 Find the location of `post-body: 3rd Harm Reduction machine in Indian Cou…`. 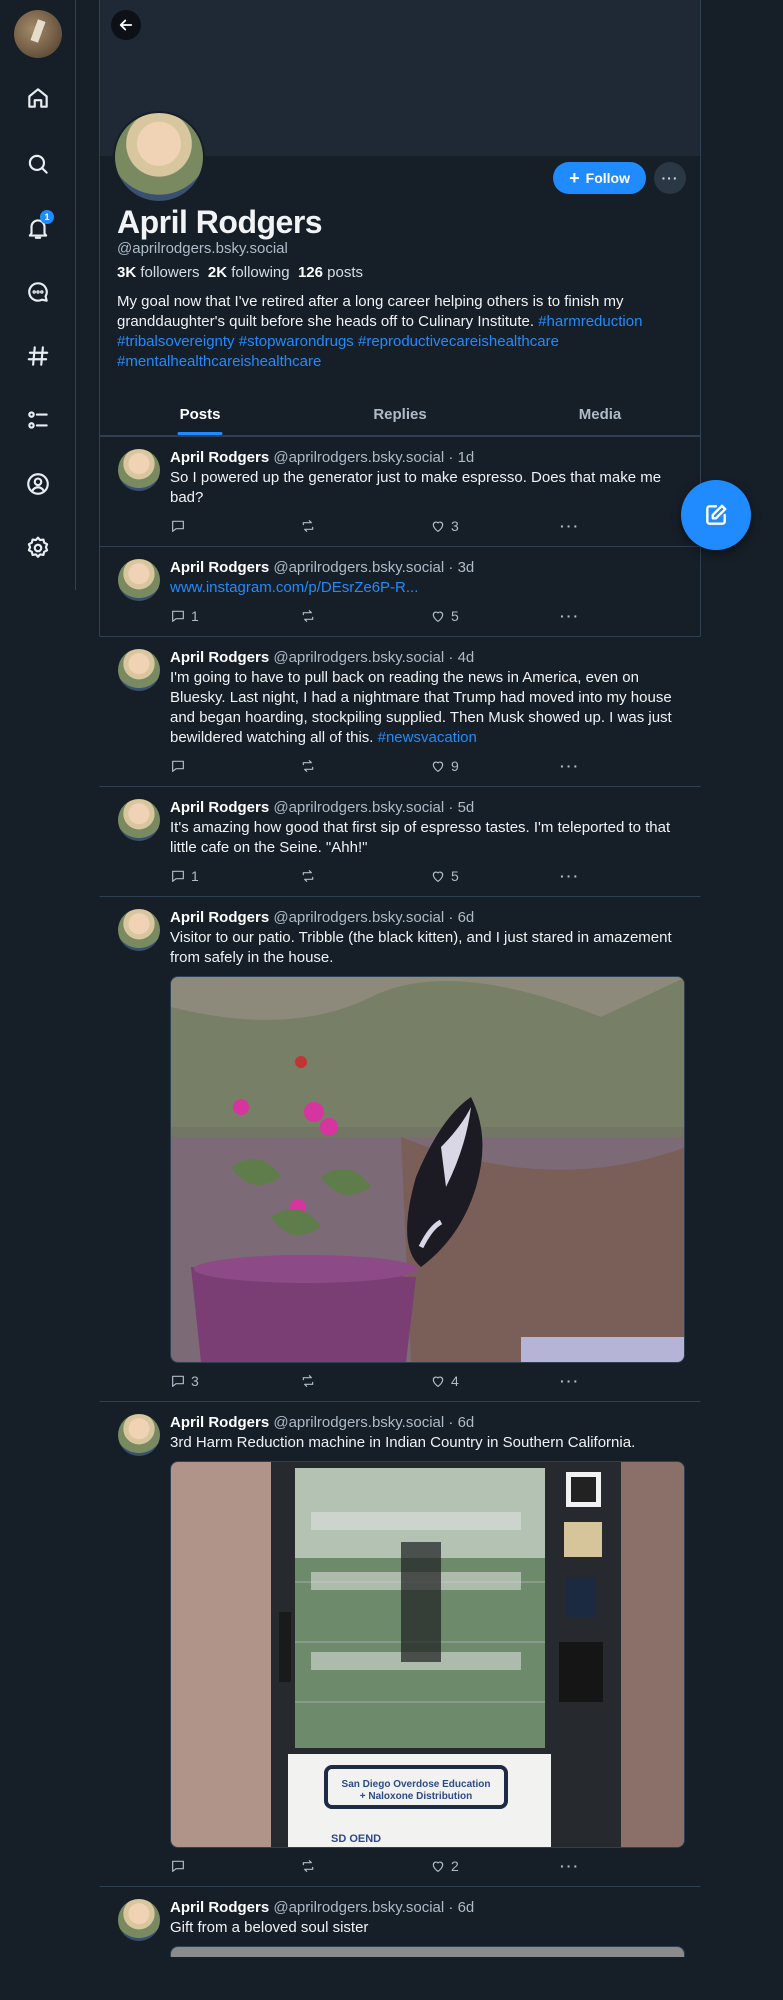

post-body: 3rd Harm Reduction machine in Indian Cou… is located at coordinates (403, 1442).